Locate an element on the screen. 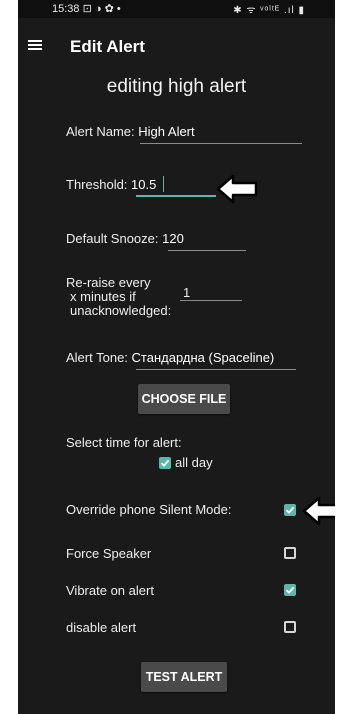 This screenshot has height=714, width=353. alert-name-underline is located at coordinates (221, 143).